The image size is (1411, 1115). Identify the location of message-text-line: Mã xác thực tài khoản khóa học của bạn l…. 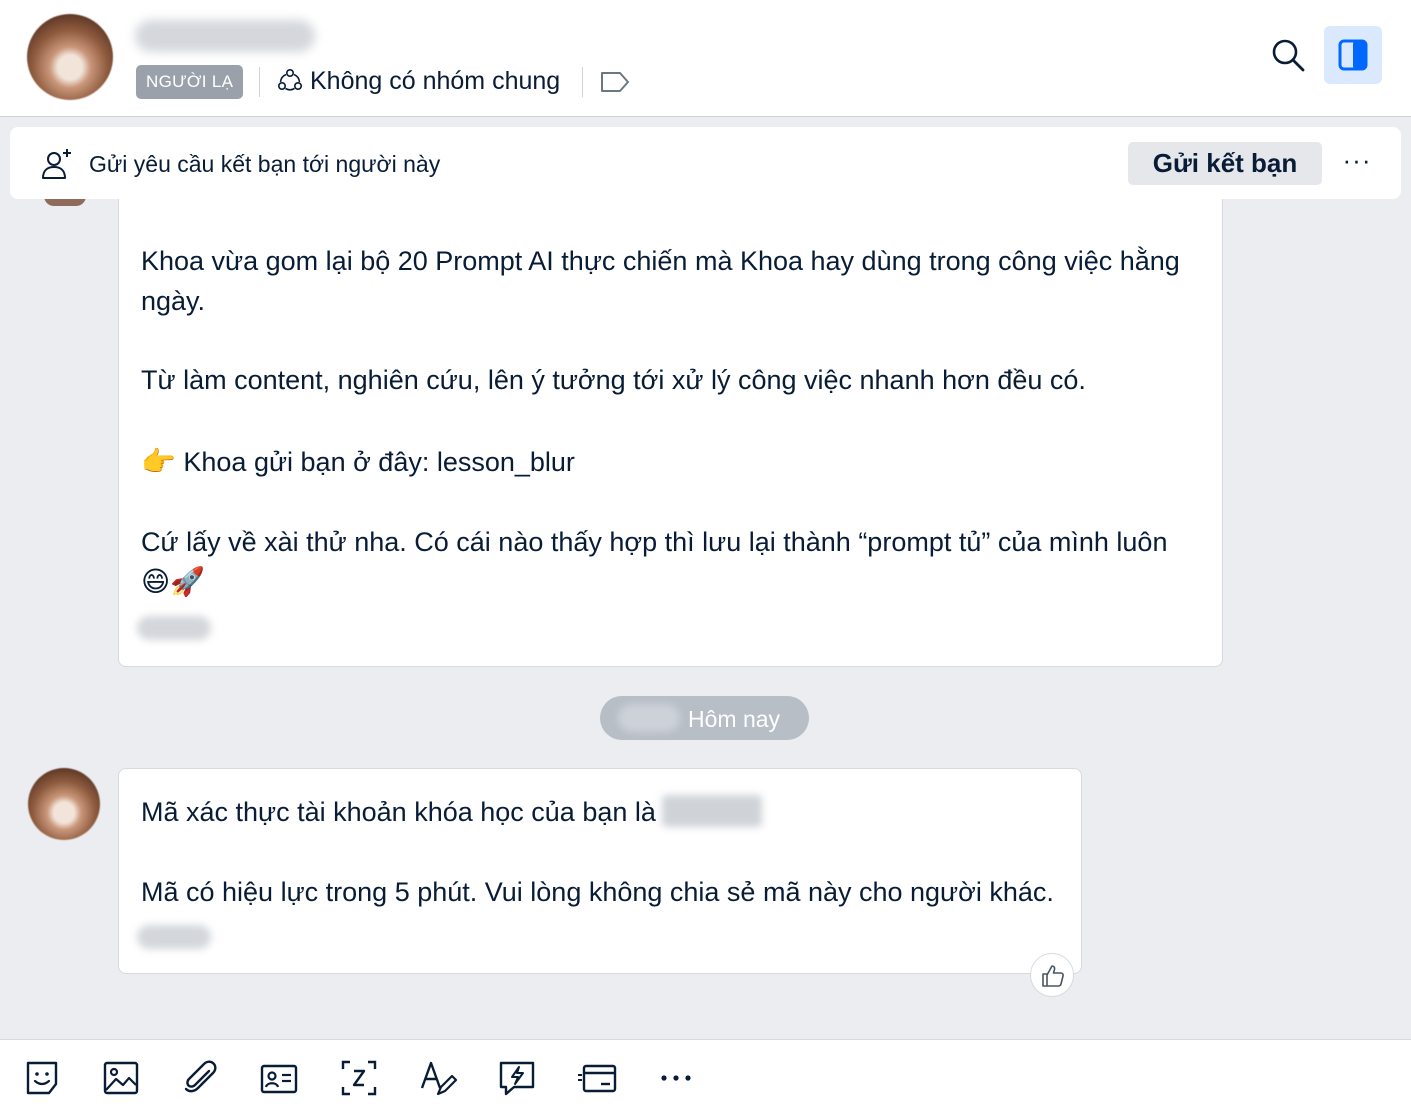
(451, 812).